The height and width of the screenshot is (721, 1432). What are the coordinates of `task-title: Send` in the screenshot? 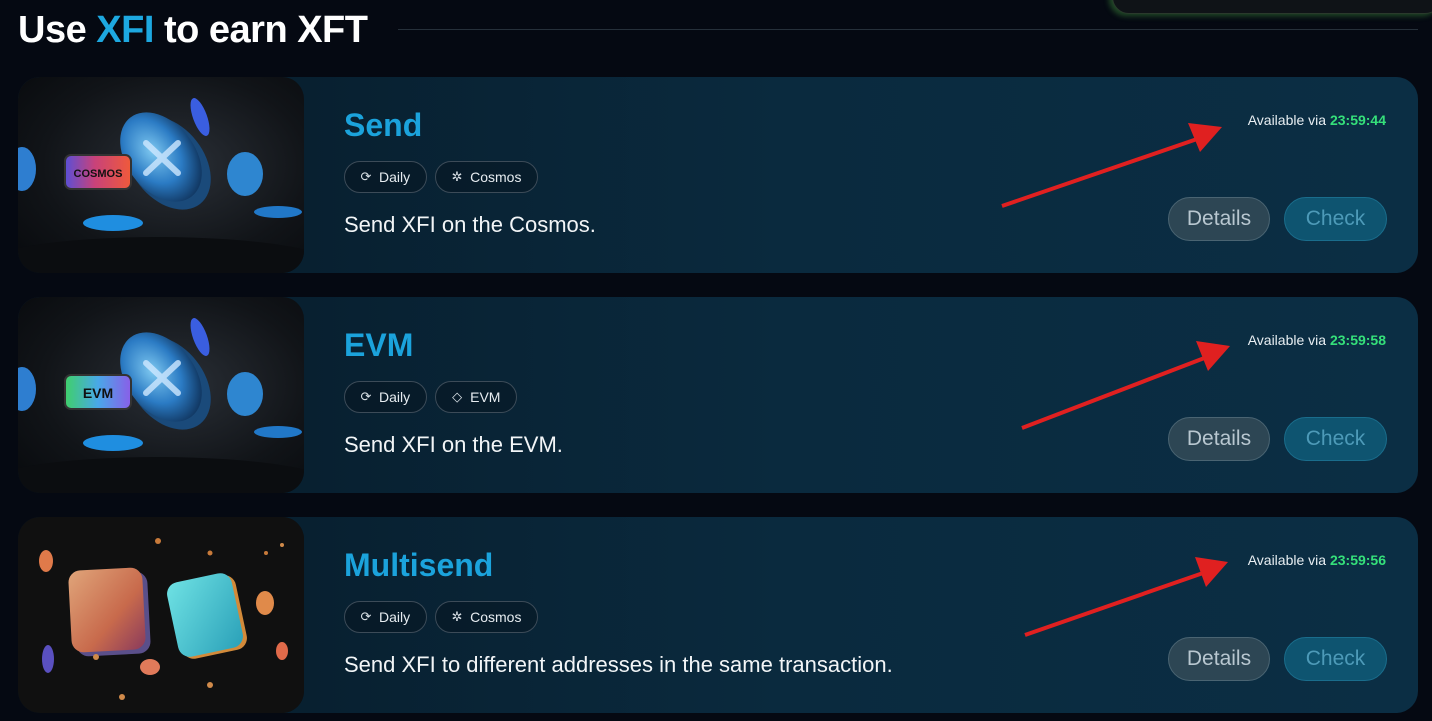 It's located at (383, 125).